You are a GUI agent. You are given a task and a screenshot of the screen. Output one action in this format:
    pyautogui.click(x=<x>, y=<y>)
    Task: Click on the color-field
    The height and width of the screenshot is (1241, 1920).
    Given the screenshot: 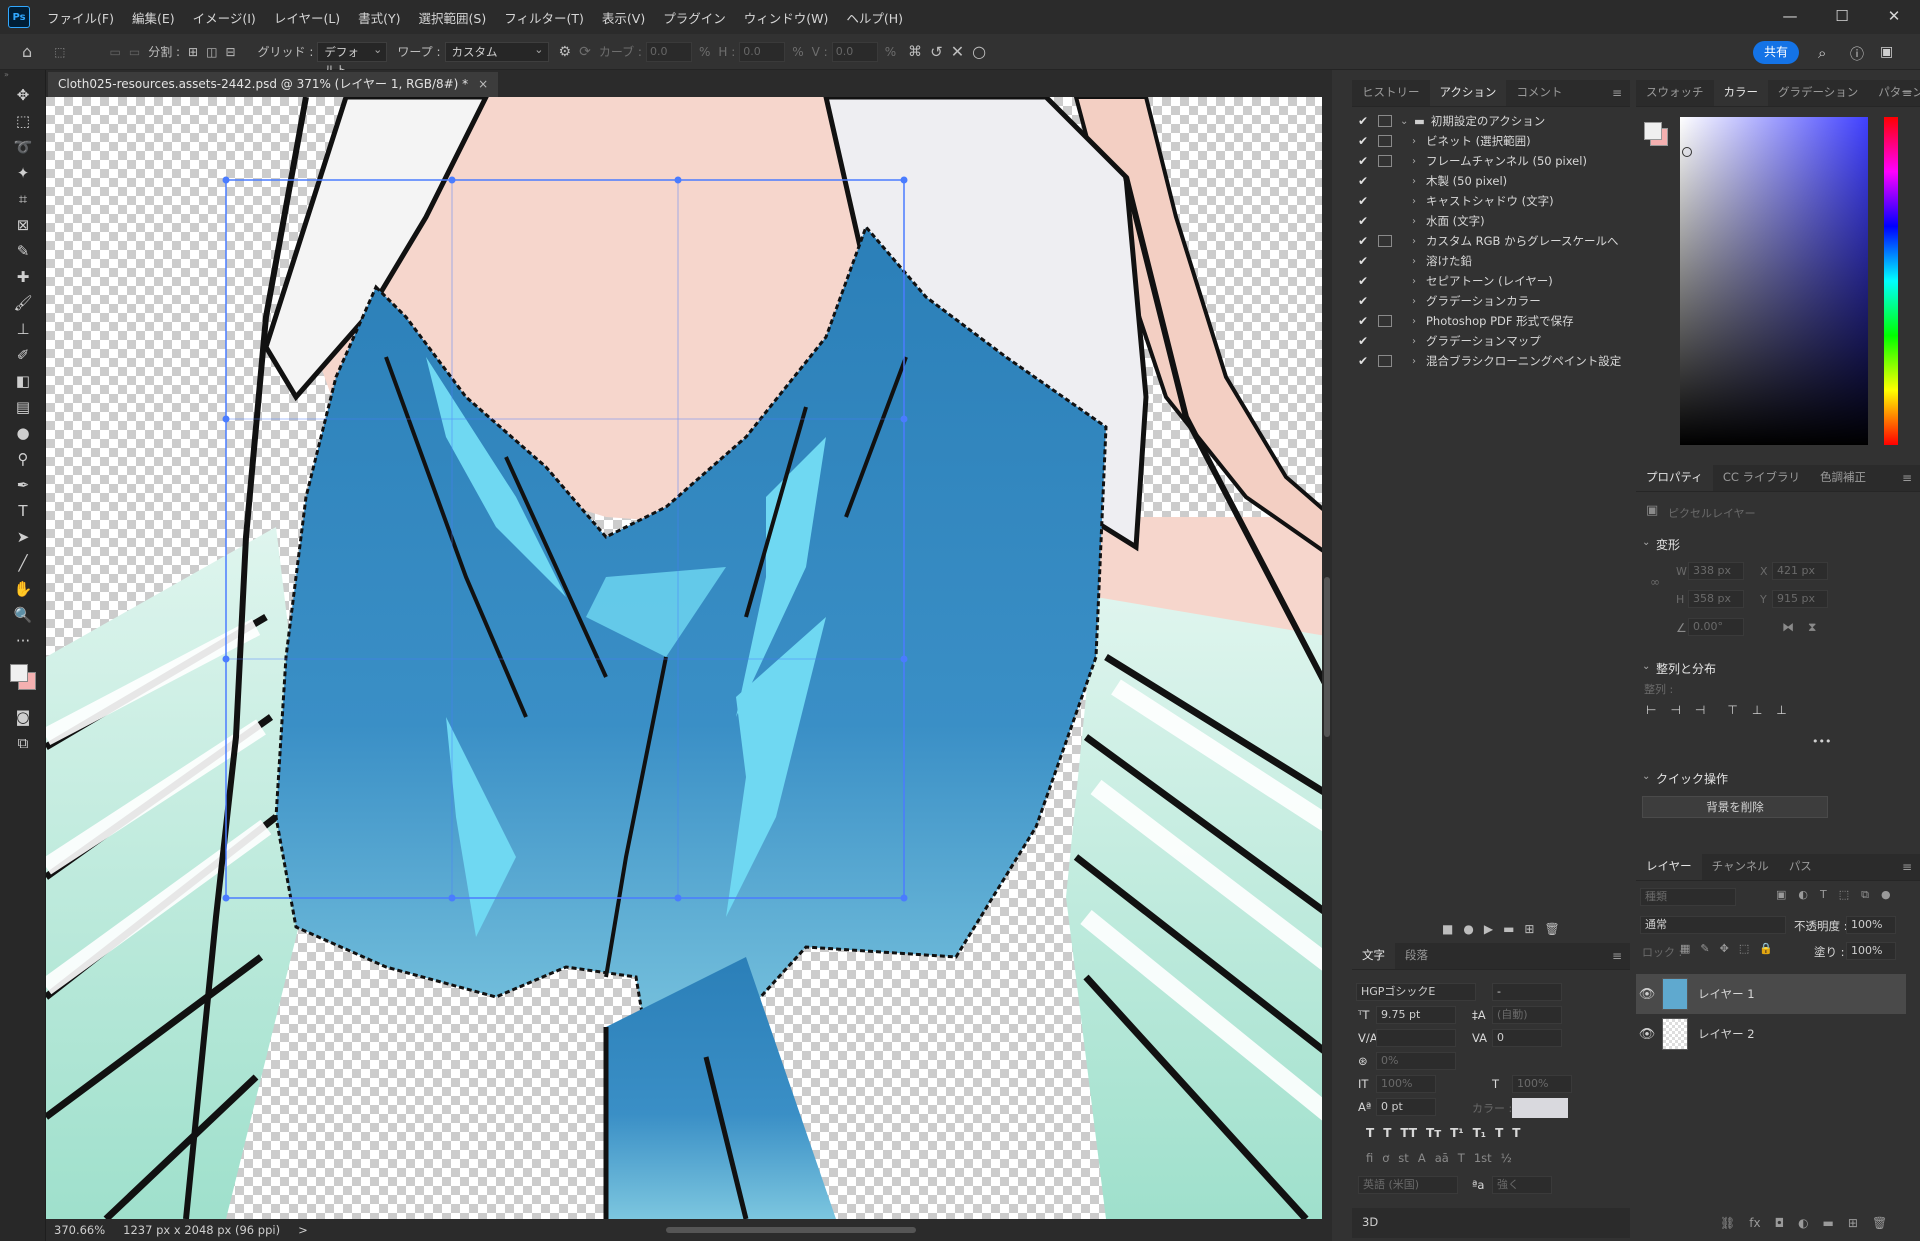 What is the action you would take?
    pyautogui.click(x=1774, y=281)
    